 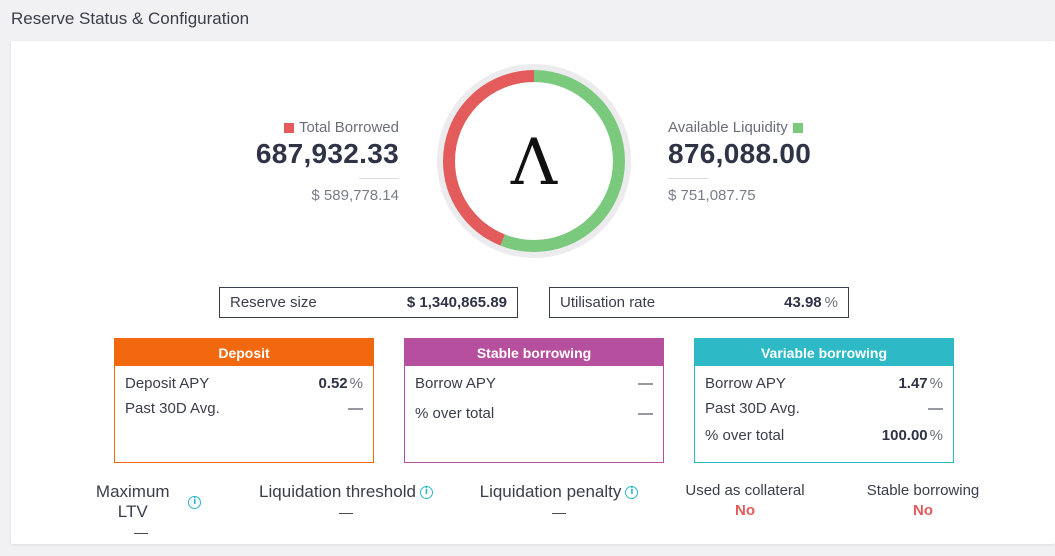 What do you see at coordinates (368, 302) in the screenshot?
I see `reserve-size-pill: Reserve size $ 1,340,865.89` at bounding box center [368, 302].